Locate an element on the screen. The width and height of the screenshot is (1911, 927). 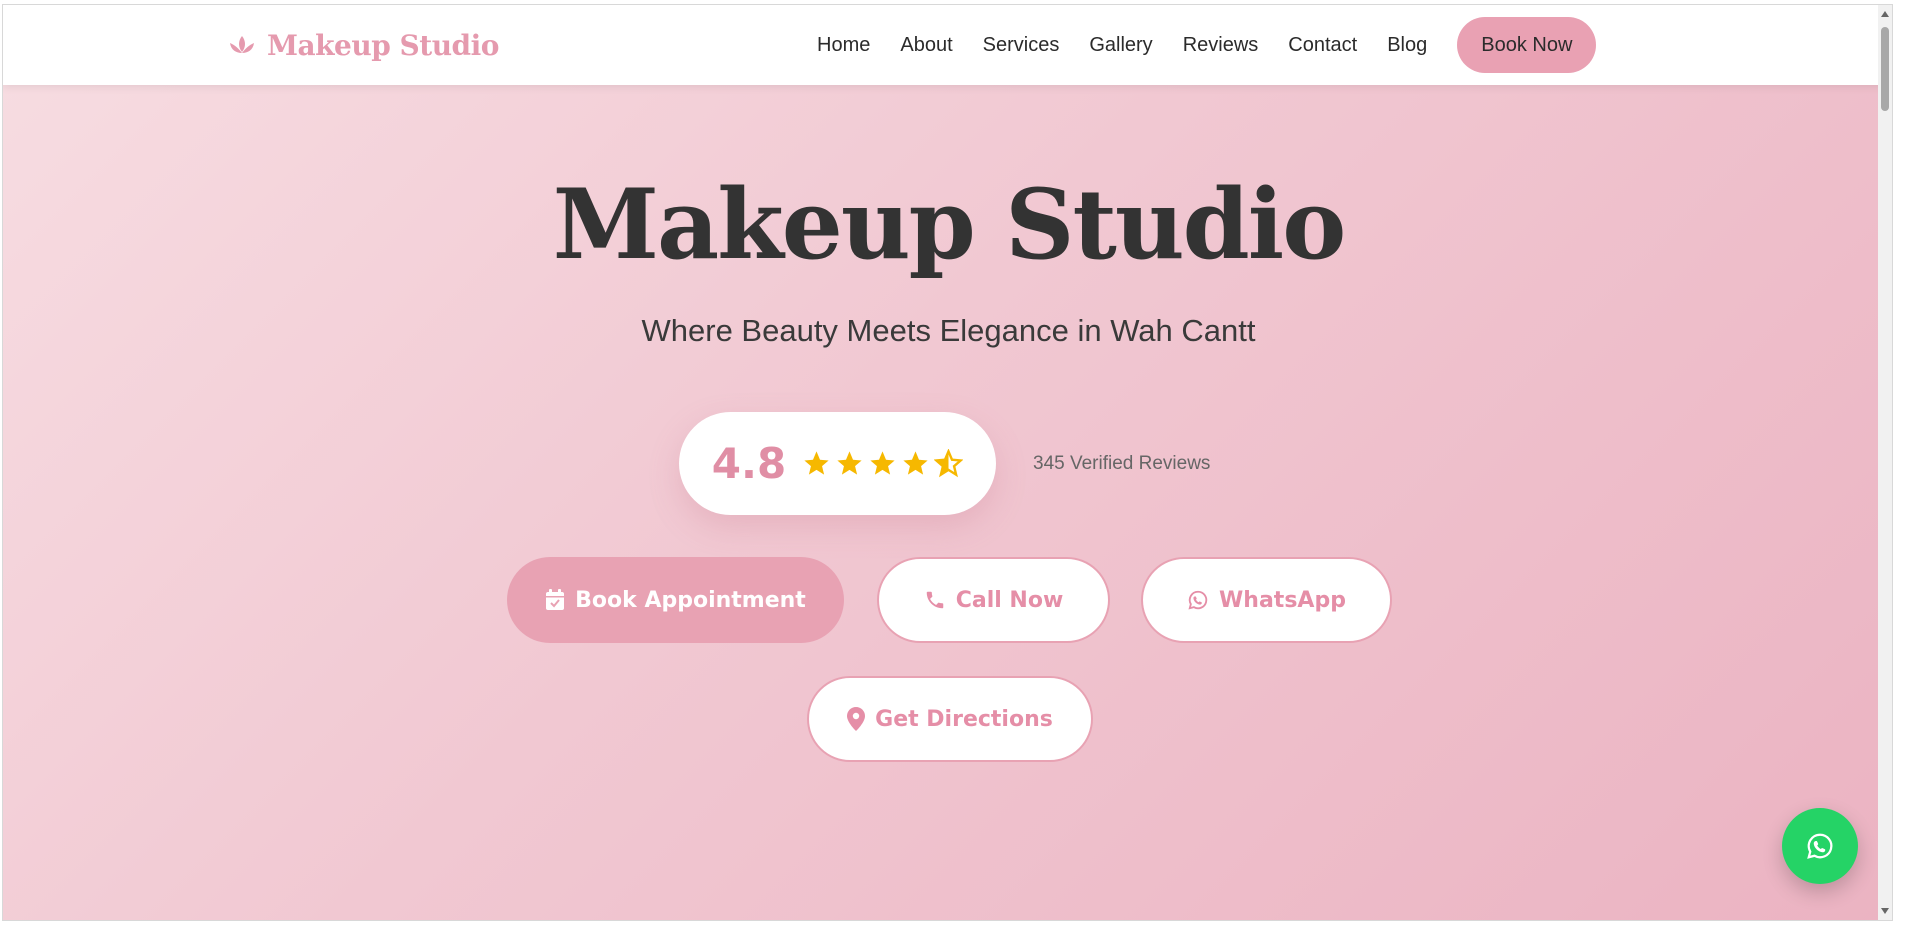
nav-reviews: Reviews is located at coordinates (1221, 45).